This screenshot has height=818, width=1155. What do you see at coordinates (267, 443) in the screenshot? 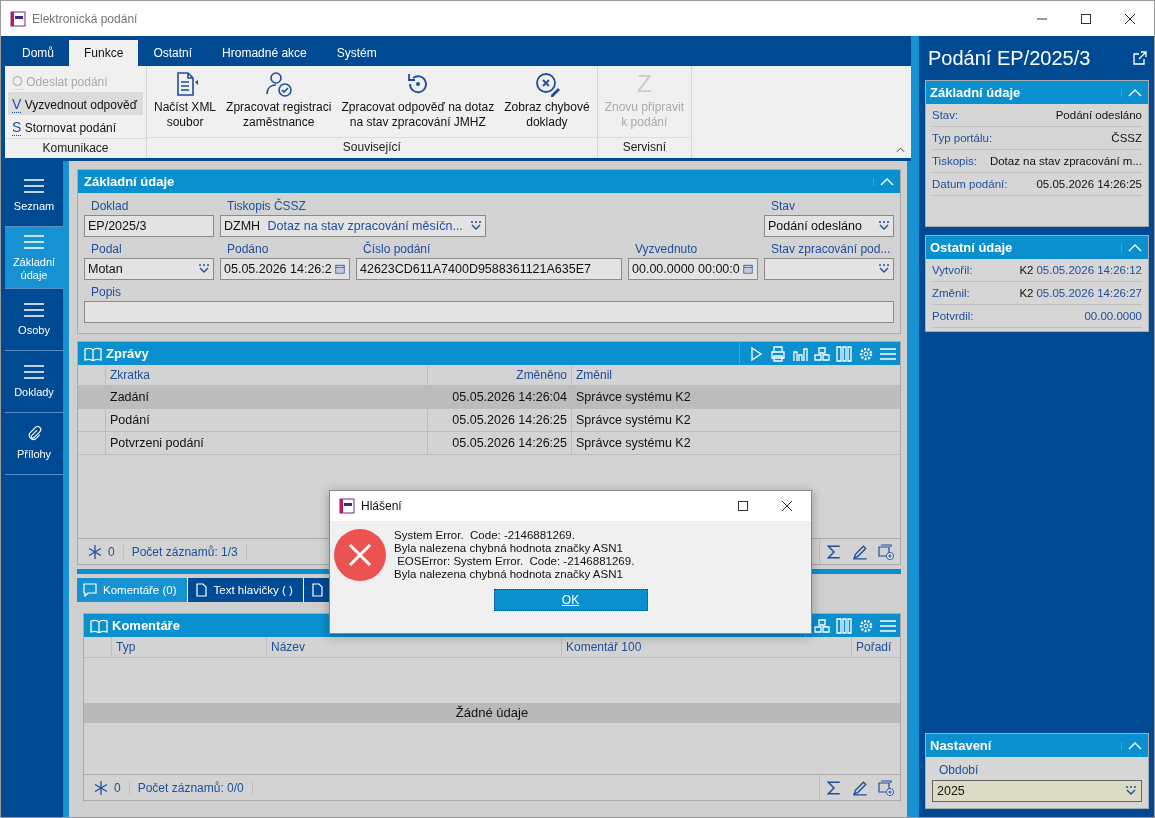
I see `table-cell: Potvrzeni podání` at bounding box center [267, 443].